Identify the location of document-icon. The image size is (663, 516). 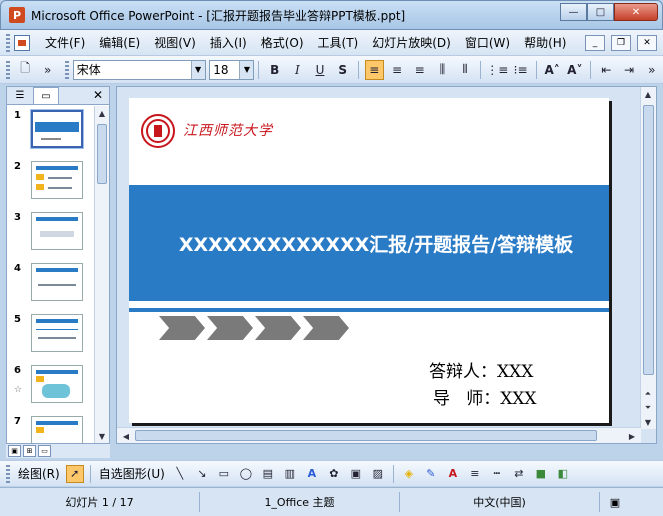
(22, 42).